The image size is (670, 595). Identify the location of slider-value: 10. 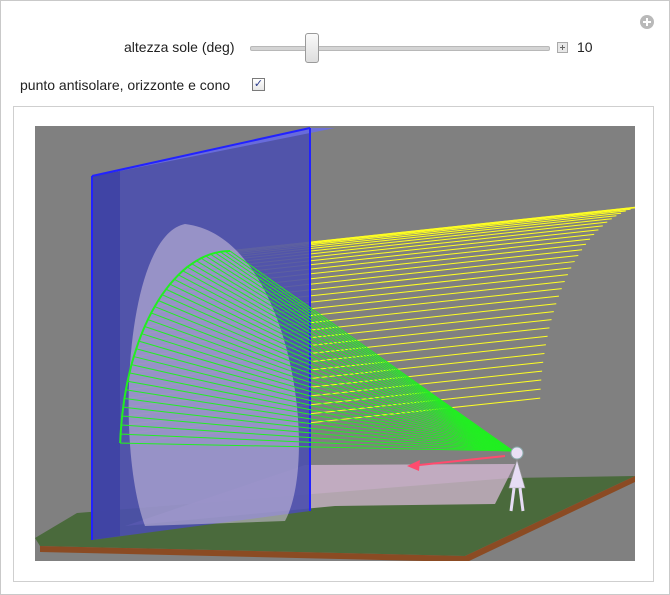
(585, 47).